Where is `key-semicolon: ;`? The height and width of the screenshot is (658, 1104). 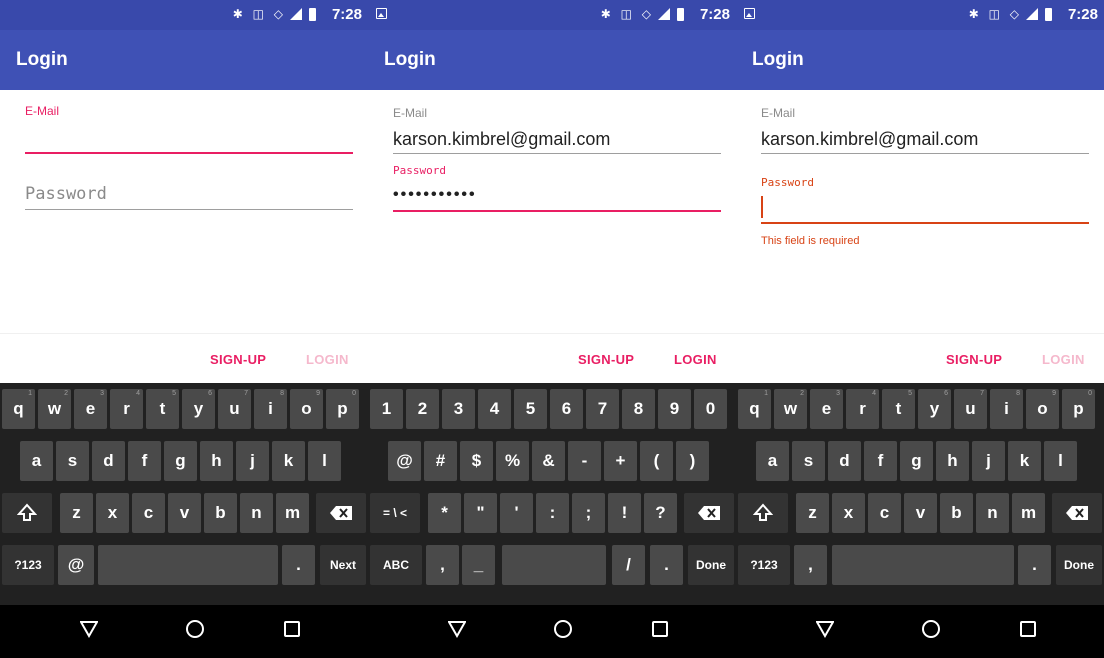 key-semicolon: ; is located at coordinates (588, 513).